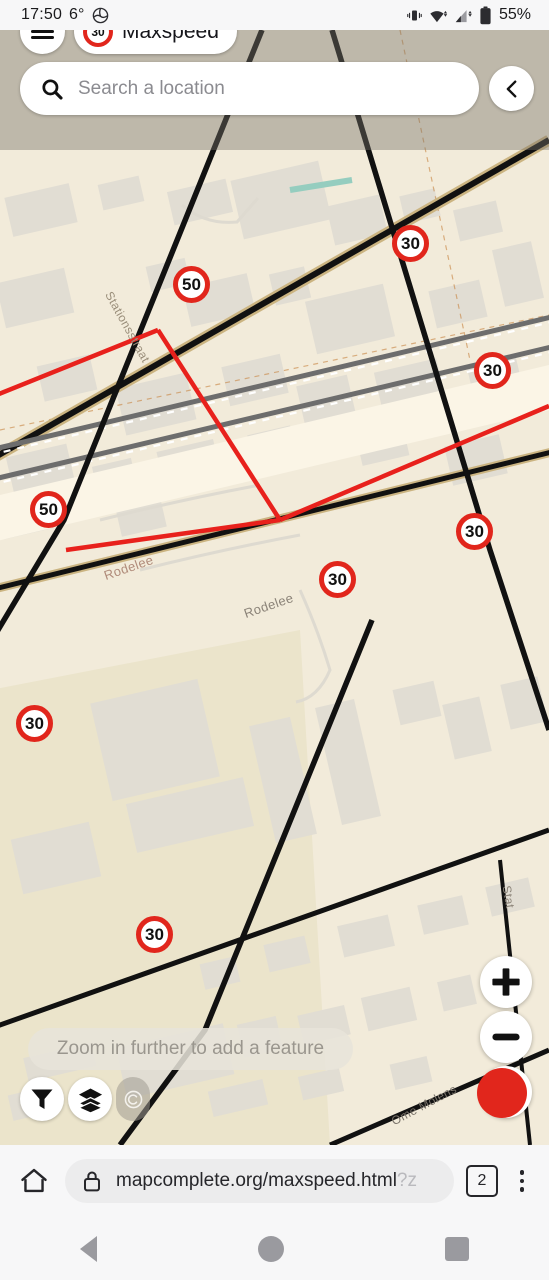 This screenshot has height=1280, width=549. I want to click on search-bar: Search a location, so click(249, 88).